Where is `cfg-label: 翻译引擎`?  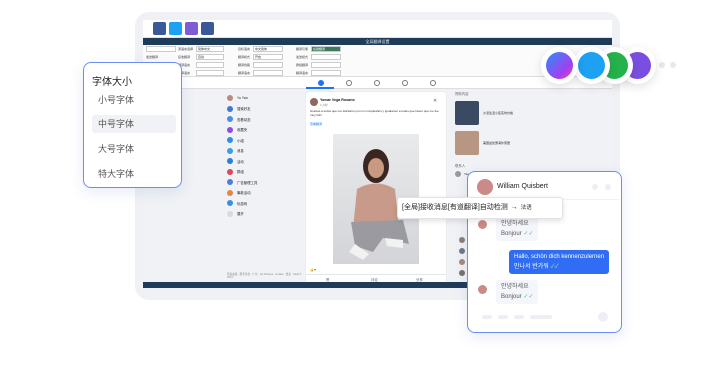
cfg-label: 翻译引擎 is located at coordinates (302, 49).